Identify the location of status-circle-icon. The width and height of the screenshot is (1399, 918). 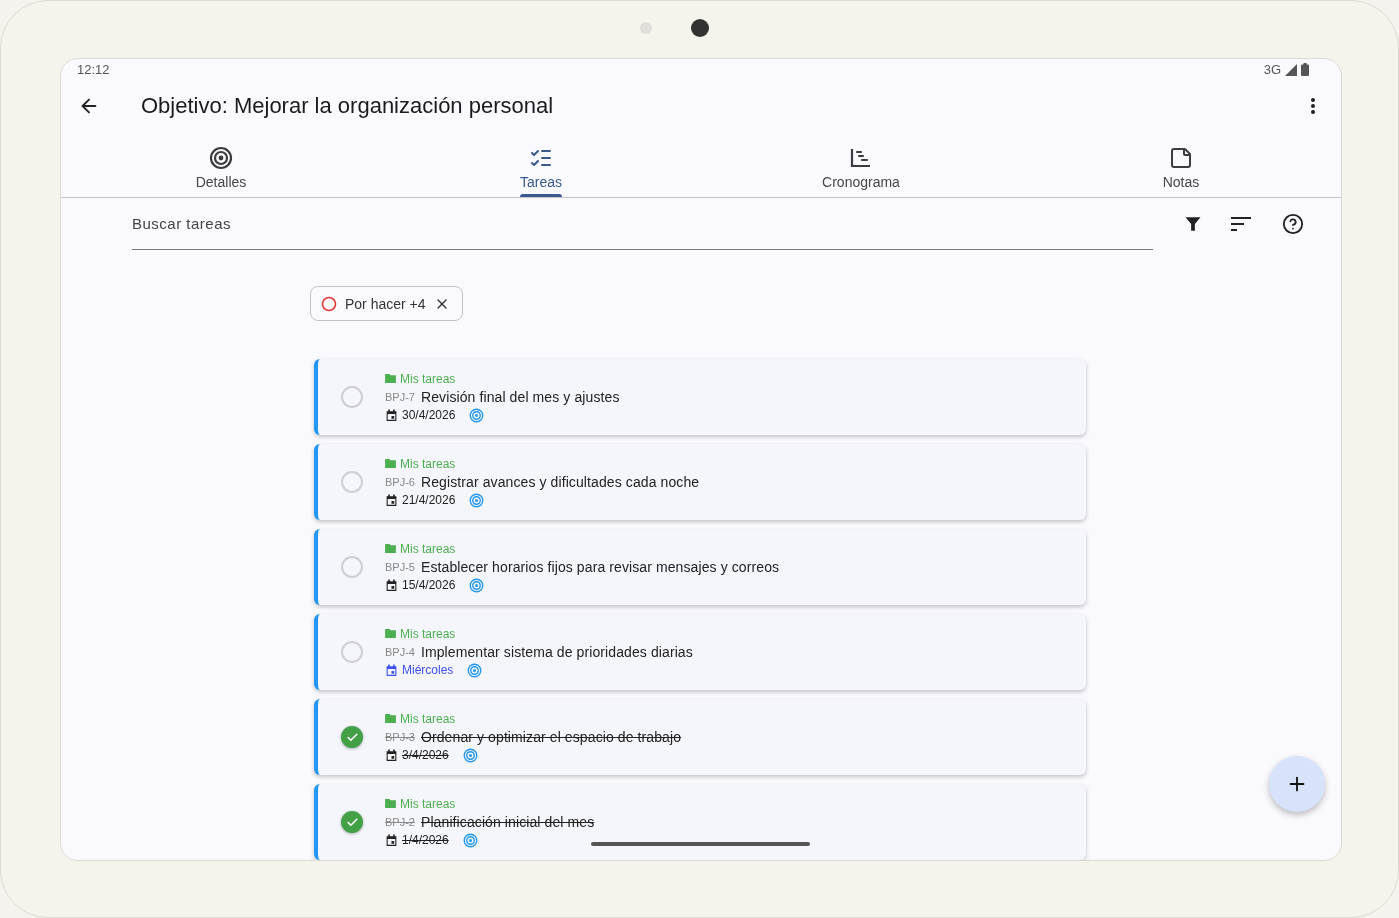
(329, 303).